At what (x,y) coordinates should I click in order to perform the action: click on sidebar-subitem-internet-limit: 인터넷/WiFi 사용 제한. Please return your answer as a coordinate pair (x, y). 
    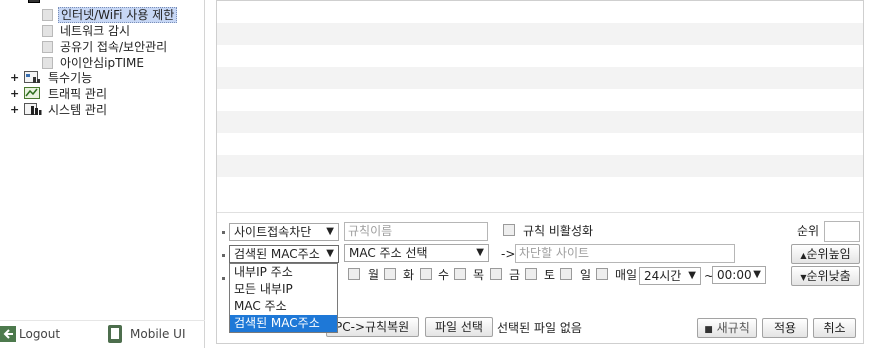
    Looking at the image, I should click on (102, 15).